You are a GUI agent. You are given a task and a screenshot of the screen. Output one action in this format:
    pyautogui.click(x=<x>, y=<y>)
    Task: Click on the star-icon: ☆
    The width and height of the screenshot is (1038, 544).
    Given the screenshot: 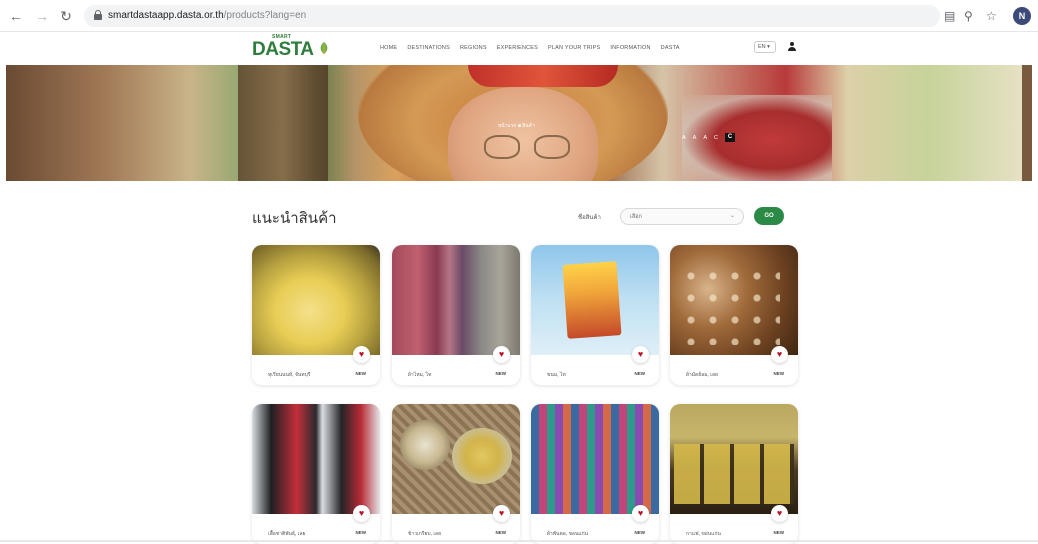 What is the action you would take?
    pyautogui.click(x=991, y=16)
    